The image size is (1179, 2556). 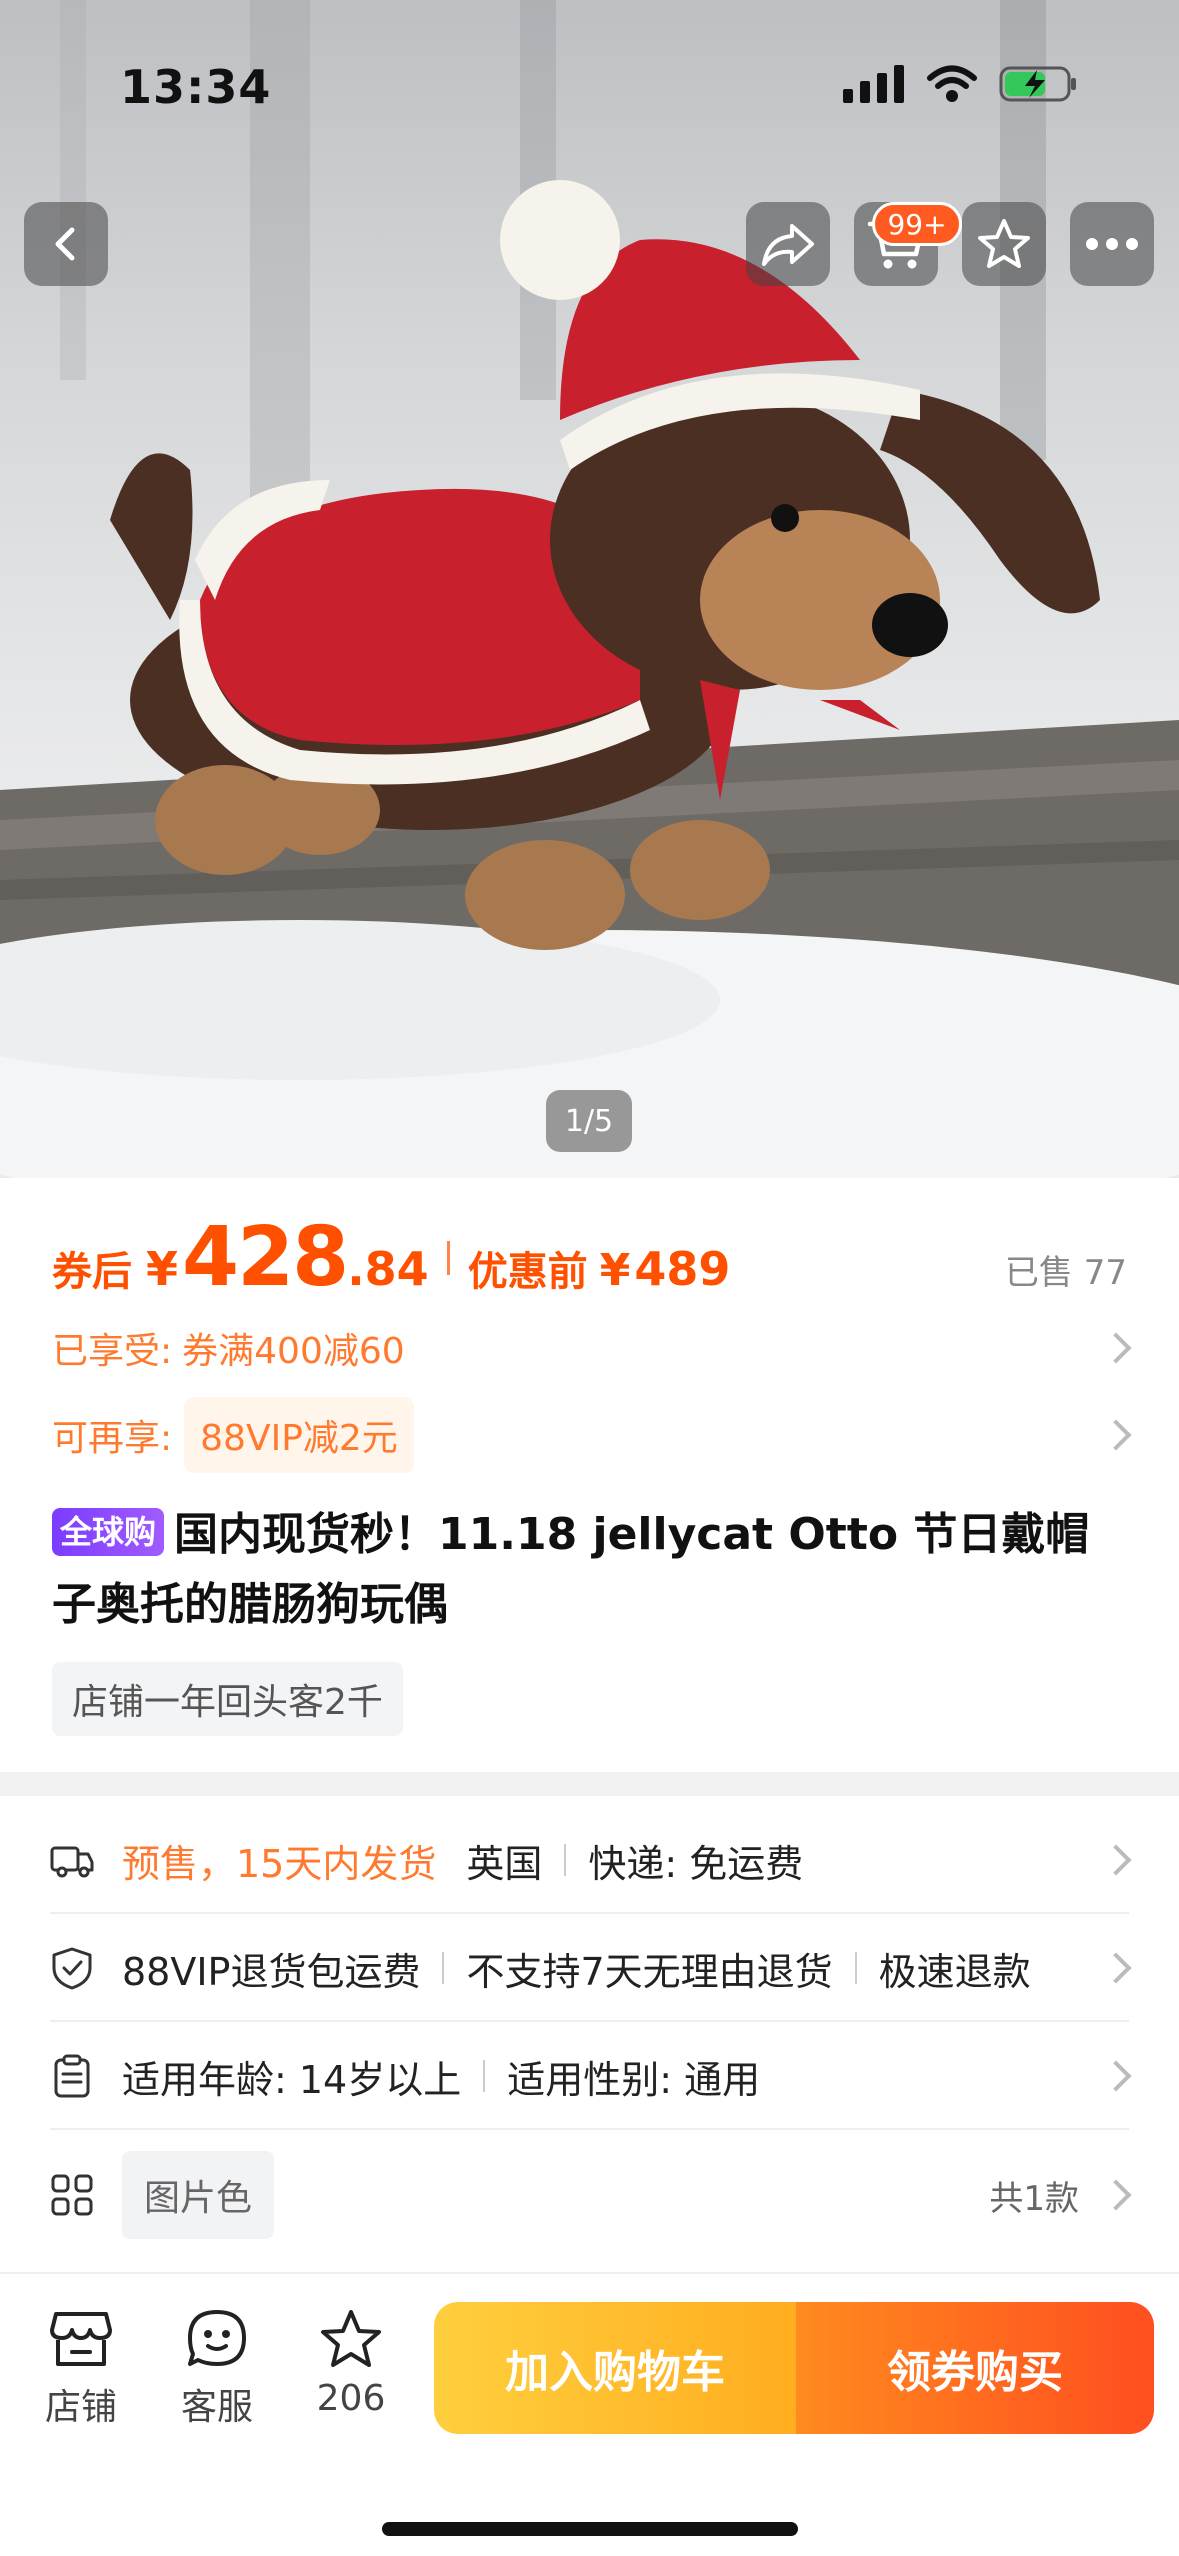 I want to click on shipping-text: 预售，15天内发货 英国 快递: 免运费, so click(x=617, y=1860).